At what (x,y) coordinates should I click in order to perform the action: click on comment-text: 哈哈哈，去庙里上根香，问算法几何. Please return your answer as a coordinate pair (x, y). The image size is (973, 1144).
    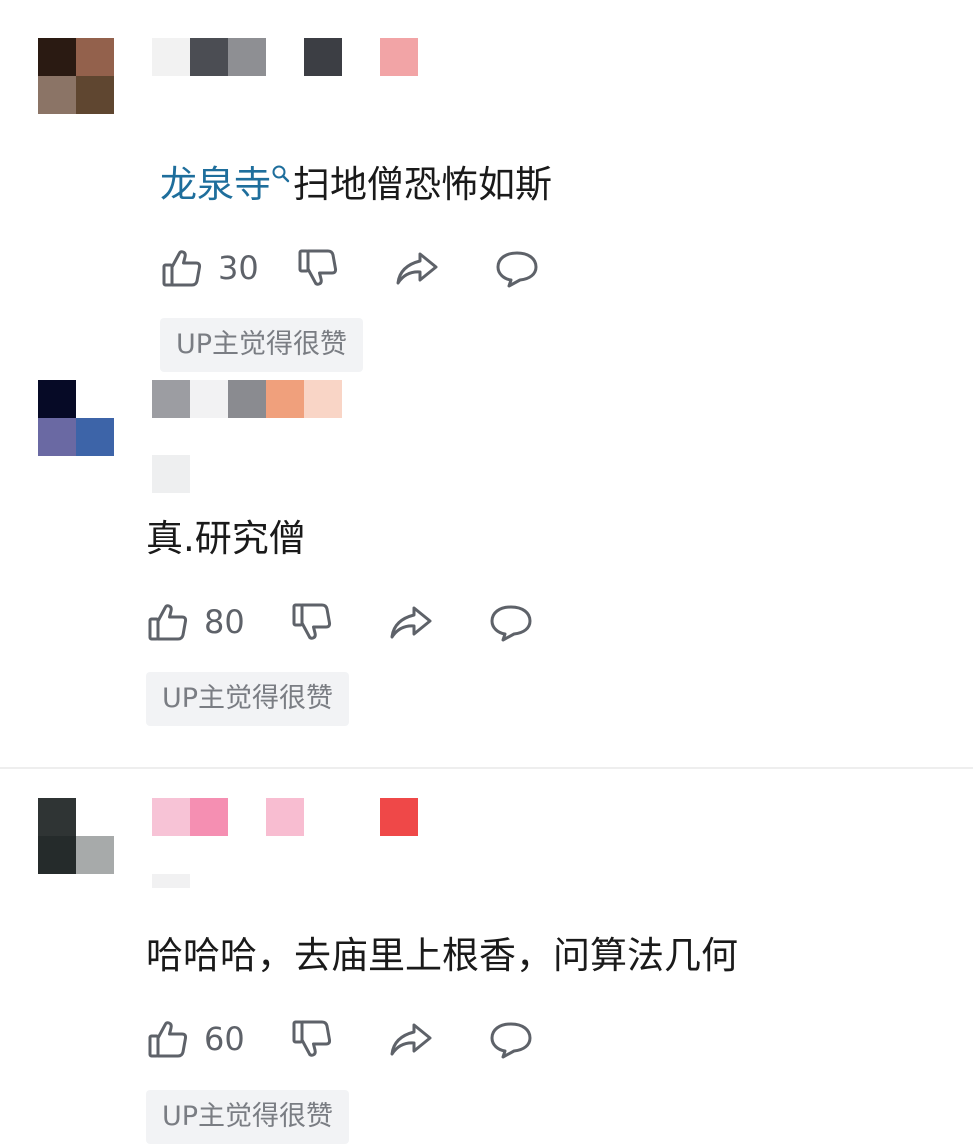
    Looking at the image, I should click on (442, 956).